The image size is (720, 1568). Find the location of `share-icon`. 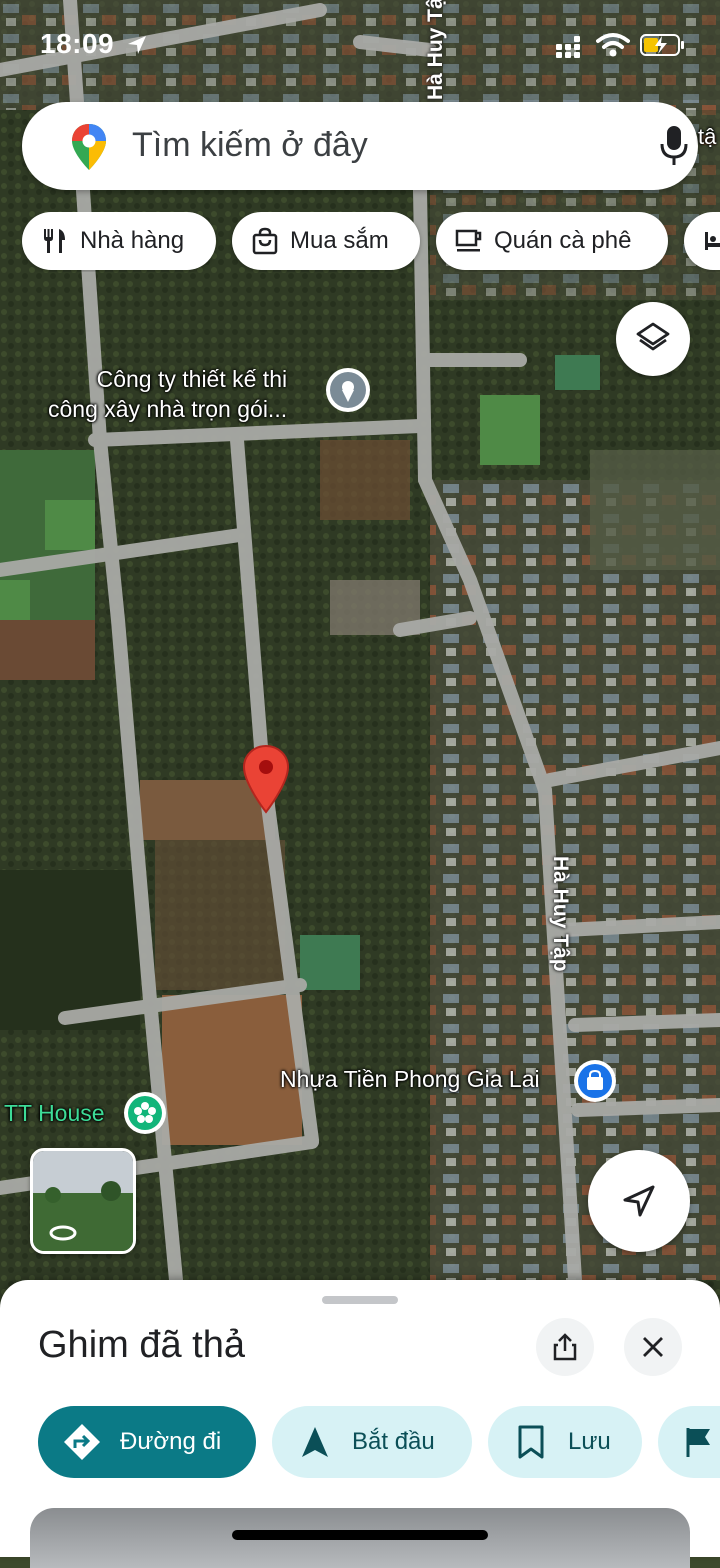

share-icon is located at coordinates (565, 1347).